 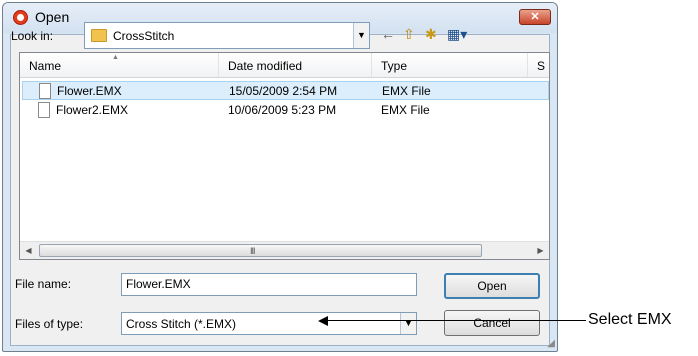 What do you see at coordinates (450, 65) in the screenshot?
I see `column-header-type: Type` at bounding box center [450, 65].